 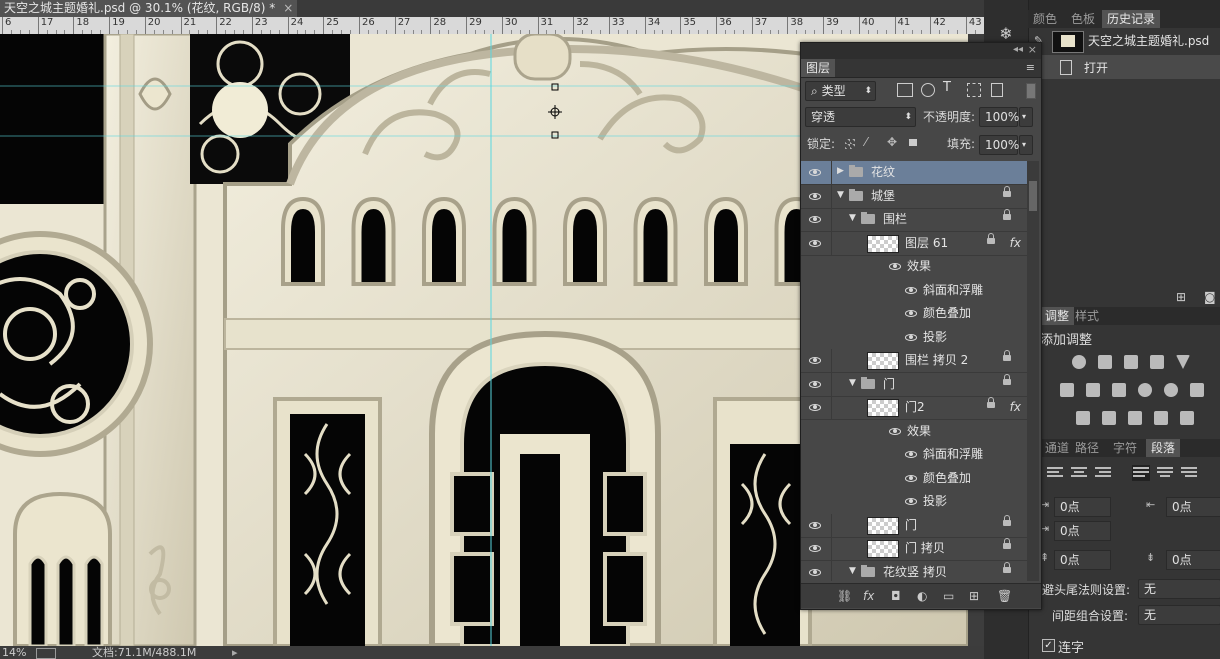 What do you see at coordinates (840, 171) in the screenshot?
I see `collapsed-triangle-icon: ▶` at bounding box center [840, 171].